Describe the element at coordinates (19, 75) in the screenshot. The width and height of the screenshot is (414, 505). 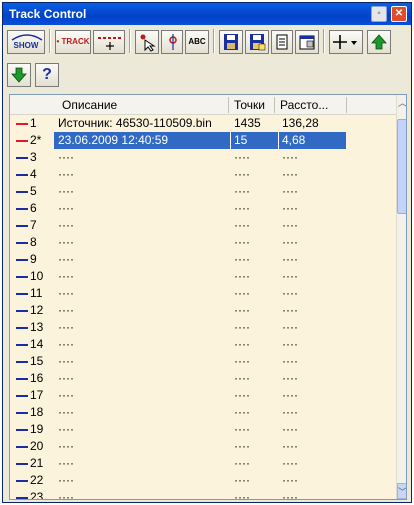
I see `move-down-button` at that location.